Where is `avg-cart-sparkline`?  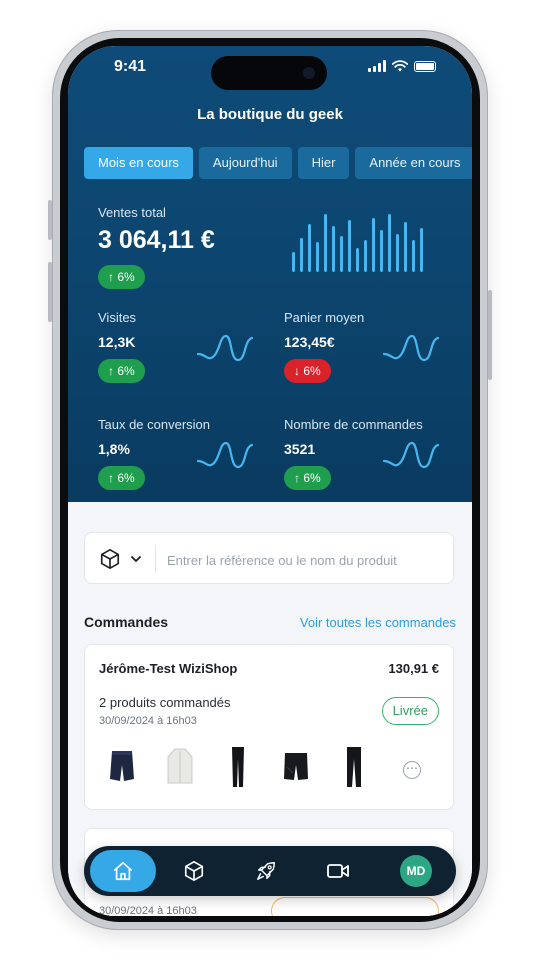 avg-cart-sparkline is located at coordinates (411, 348).